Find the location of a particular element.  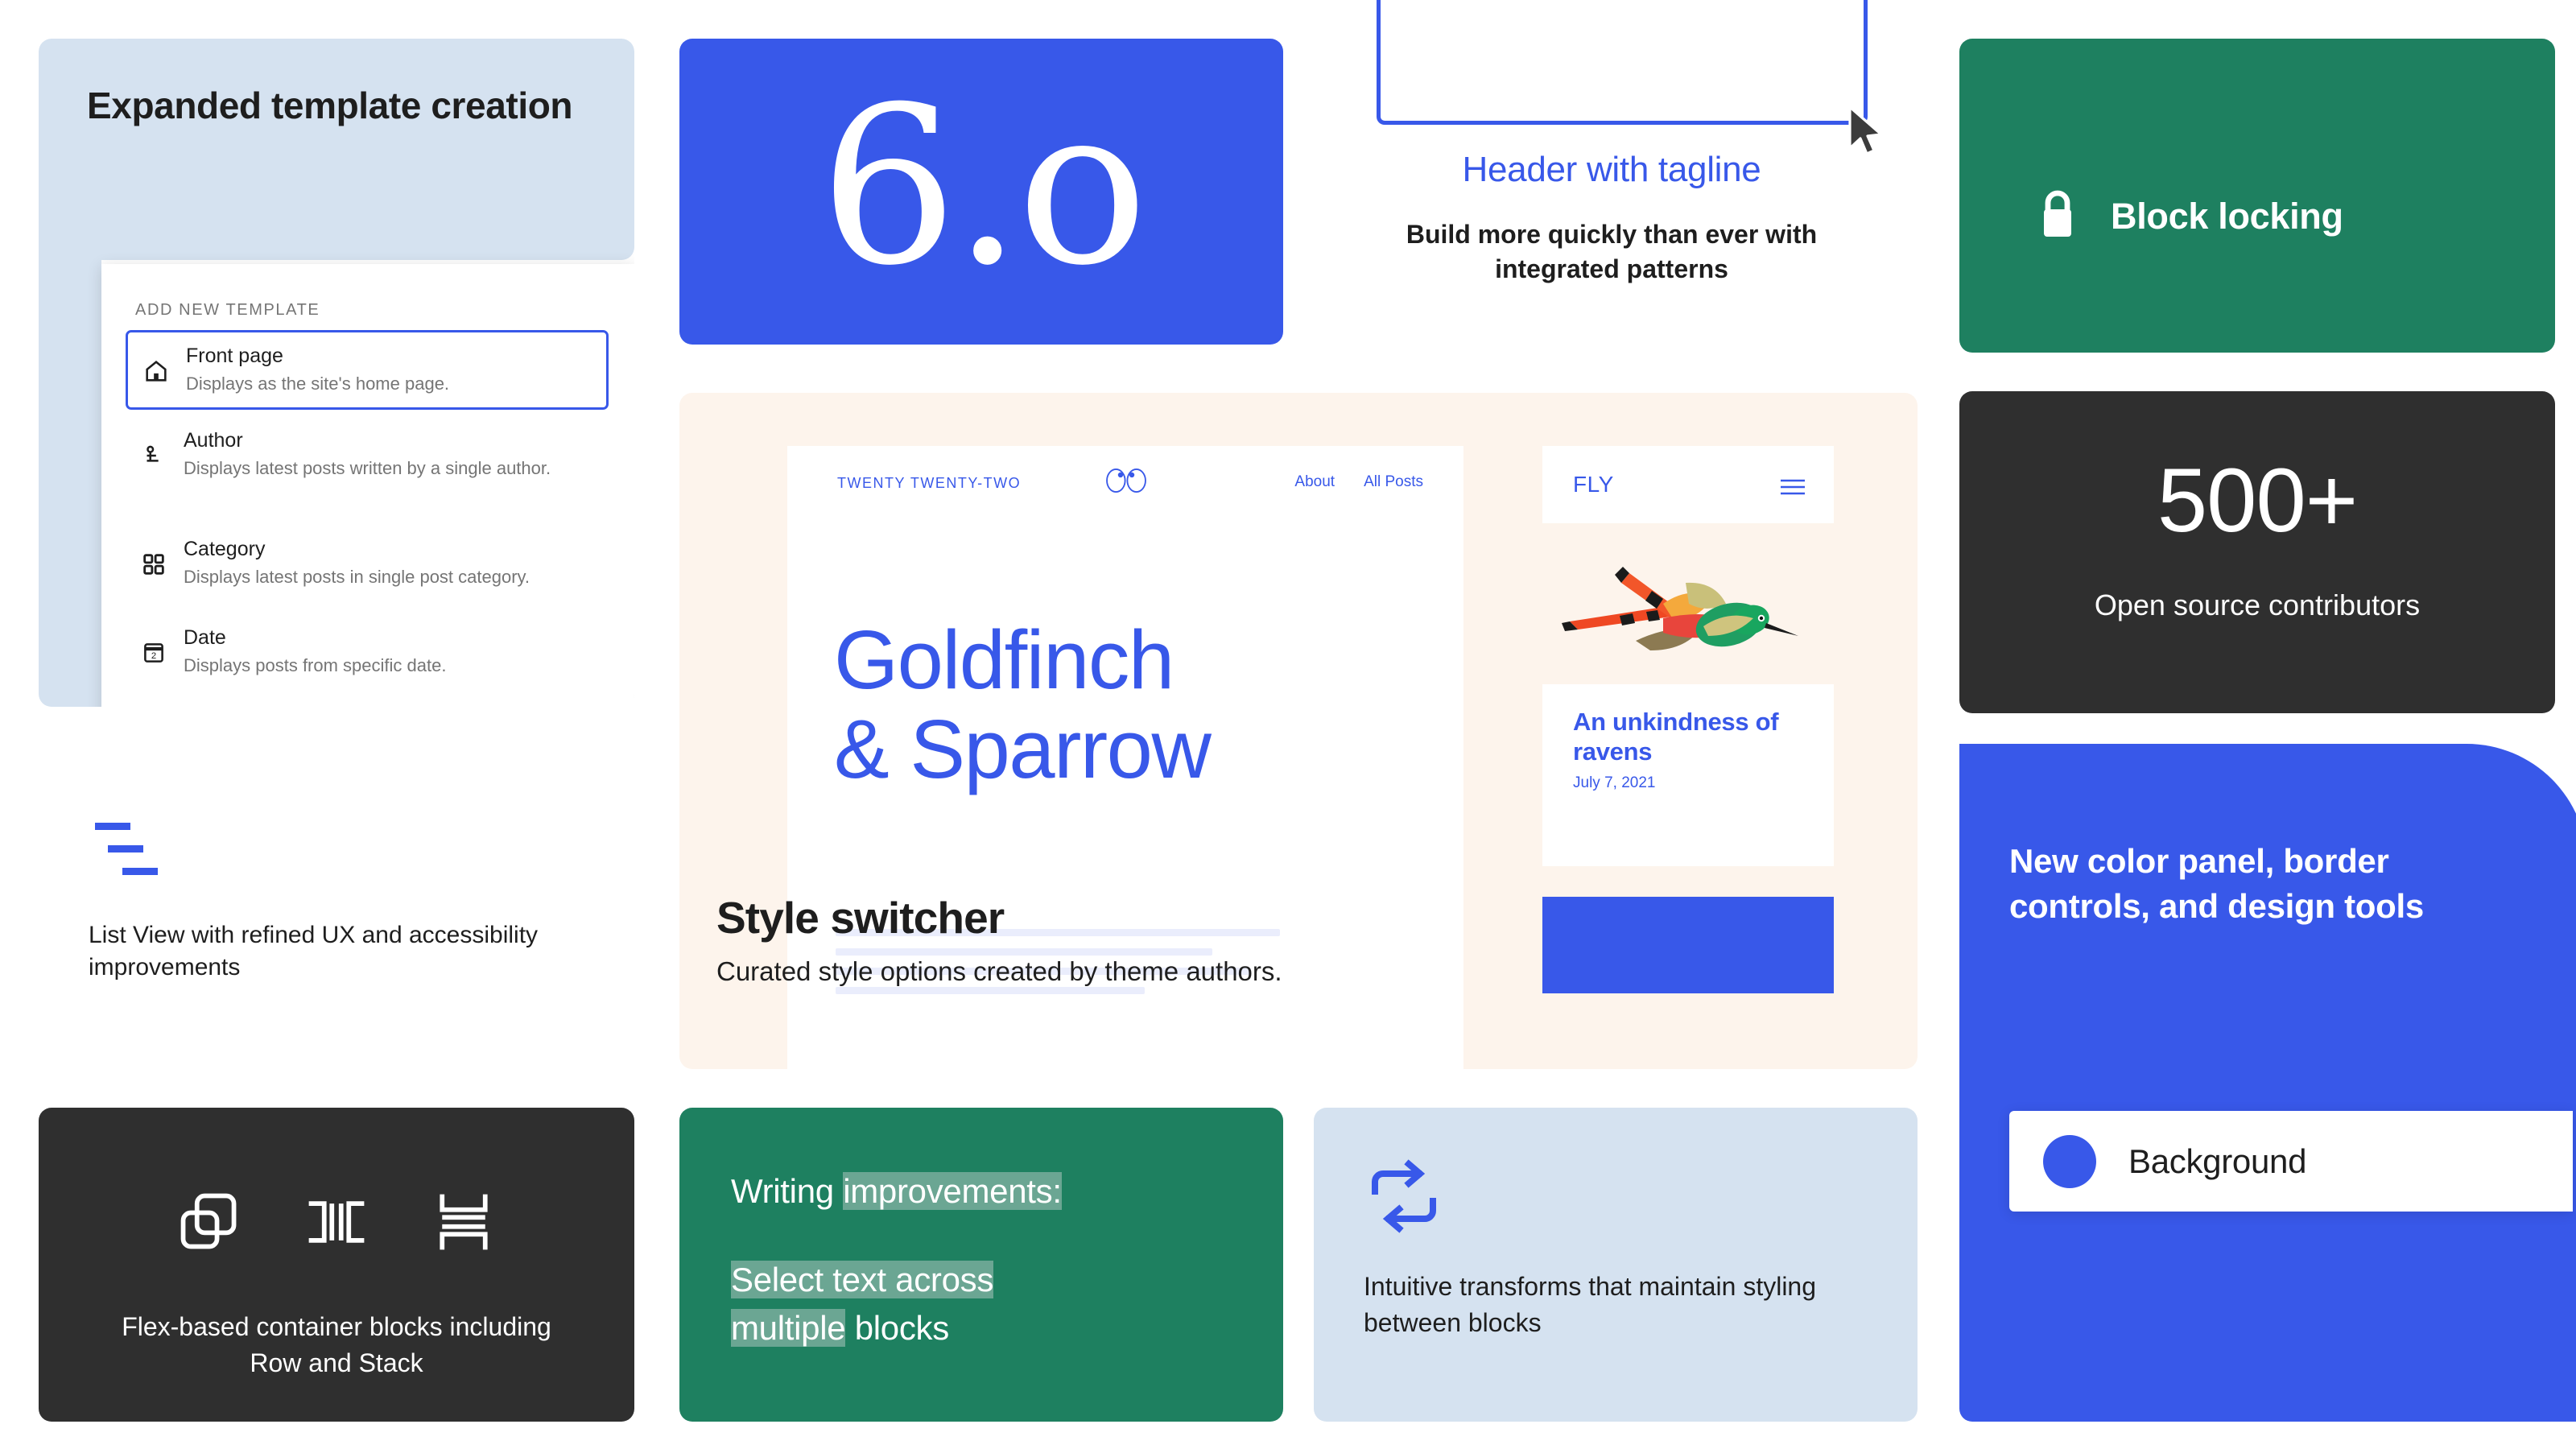

stat-number: 500+ is located at coordinates (2257, 500).